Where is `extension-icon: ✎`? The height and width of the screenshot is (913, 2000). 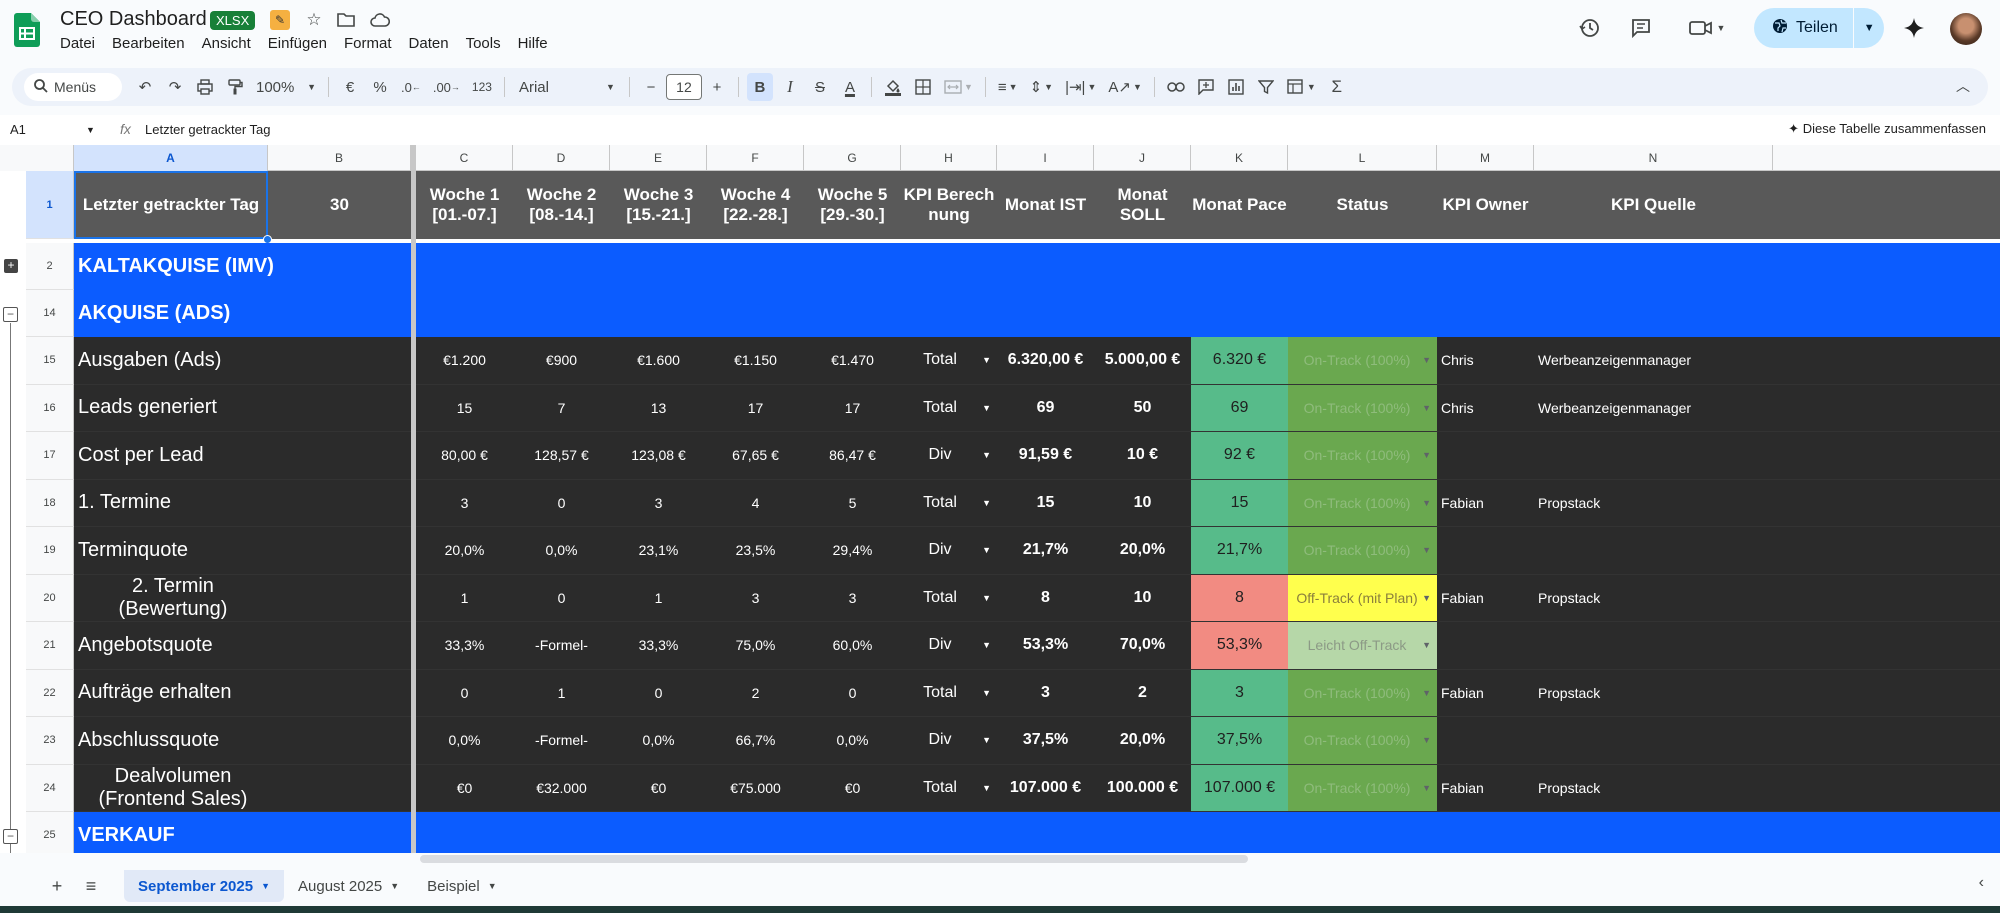 extension-icon: ✎ is located at coordinates (280, 20).